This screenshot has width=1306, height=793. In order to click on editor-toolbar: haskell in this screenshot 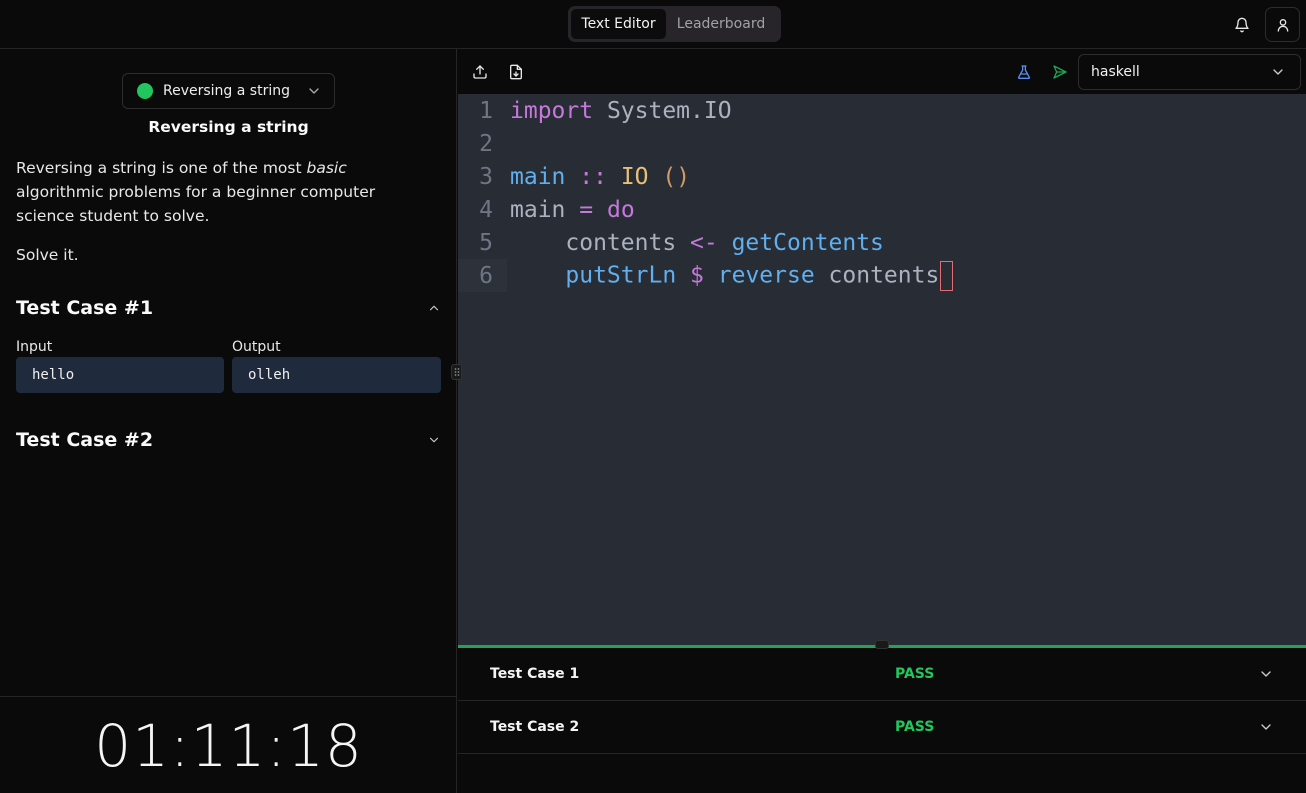, I will do `click(882, 71)`.